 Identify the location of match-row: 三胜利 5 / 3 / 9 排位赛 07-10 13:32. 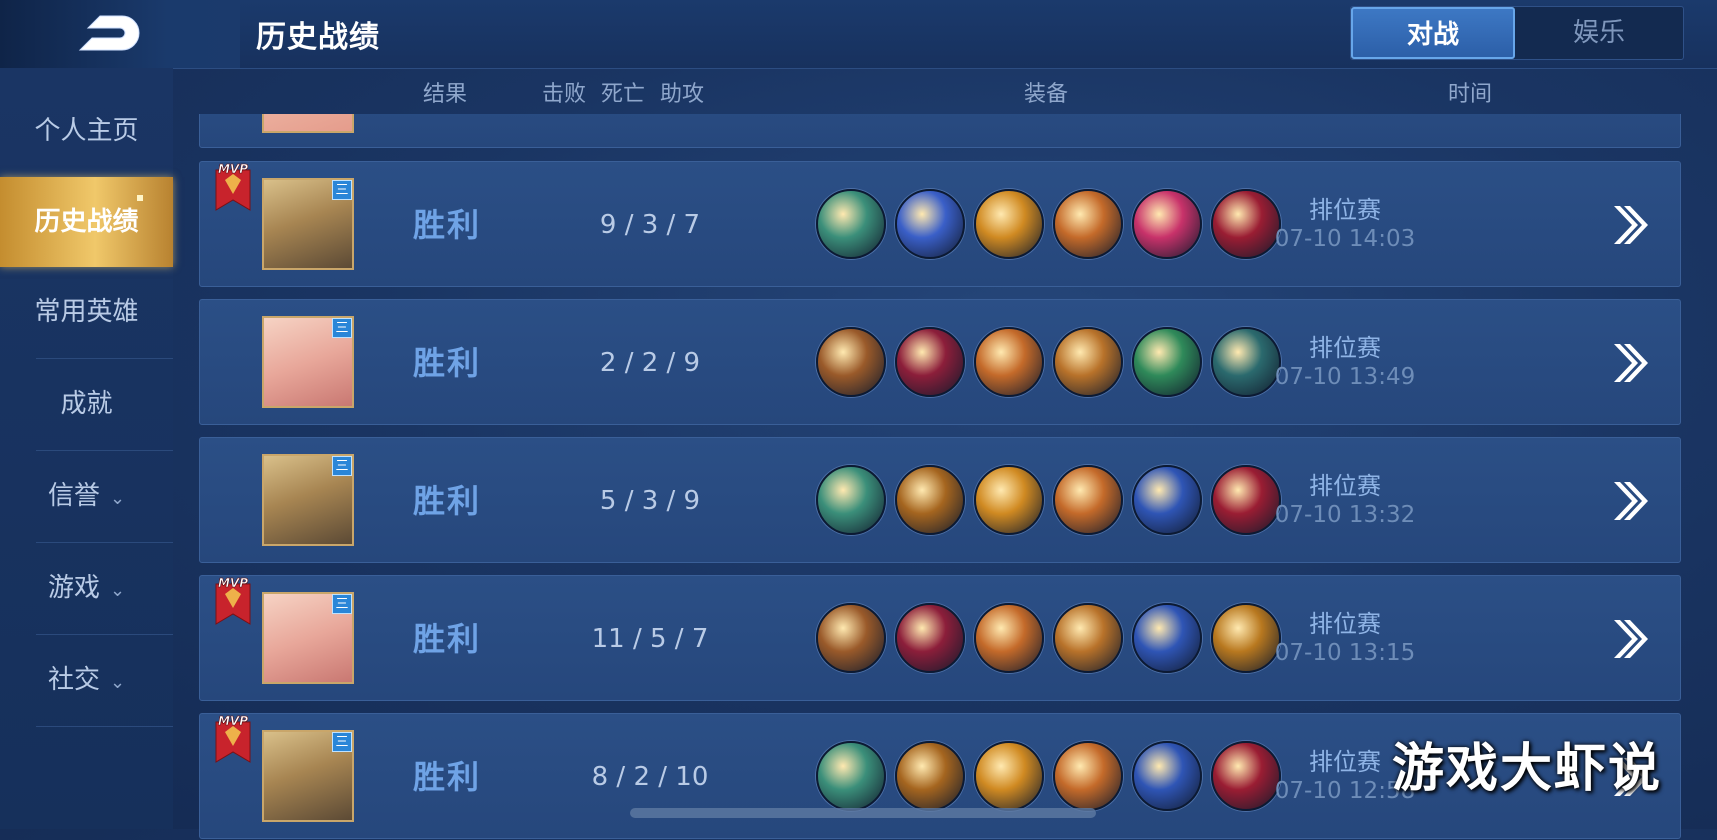
(940, 500).